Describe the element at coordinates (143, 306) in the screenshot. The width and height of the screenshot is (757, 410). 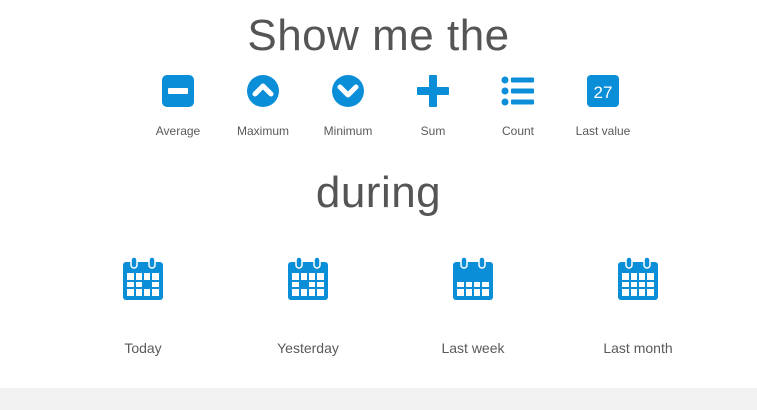
I see `period-today: Today` at that location.